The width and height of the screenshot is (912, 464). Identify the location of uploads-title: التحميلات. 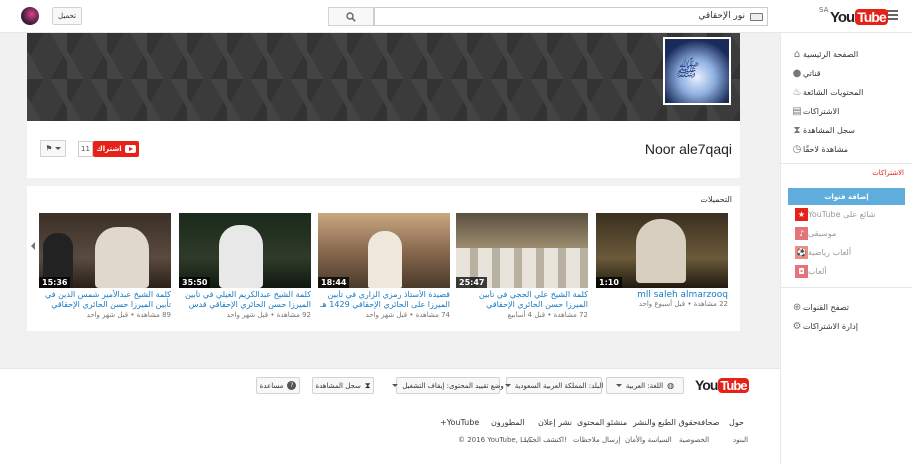
(716, 199).